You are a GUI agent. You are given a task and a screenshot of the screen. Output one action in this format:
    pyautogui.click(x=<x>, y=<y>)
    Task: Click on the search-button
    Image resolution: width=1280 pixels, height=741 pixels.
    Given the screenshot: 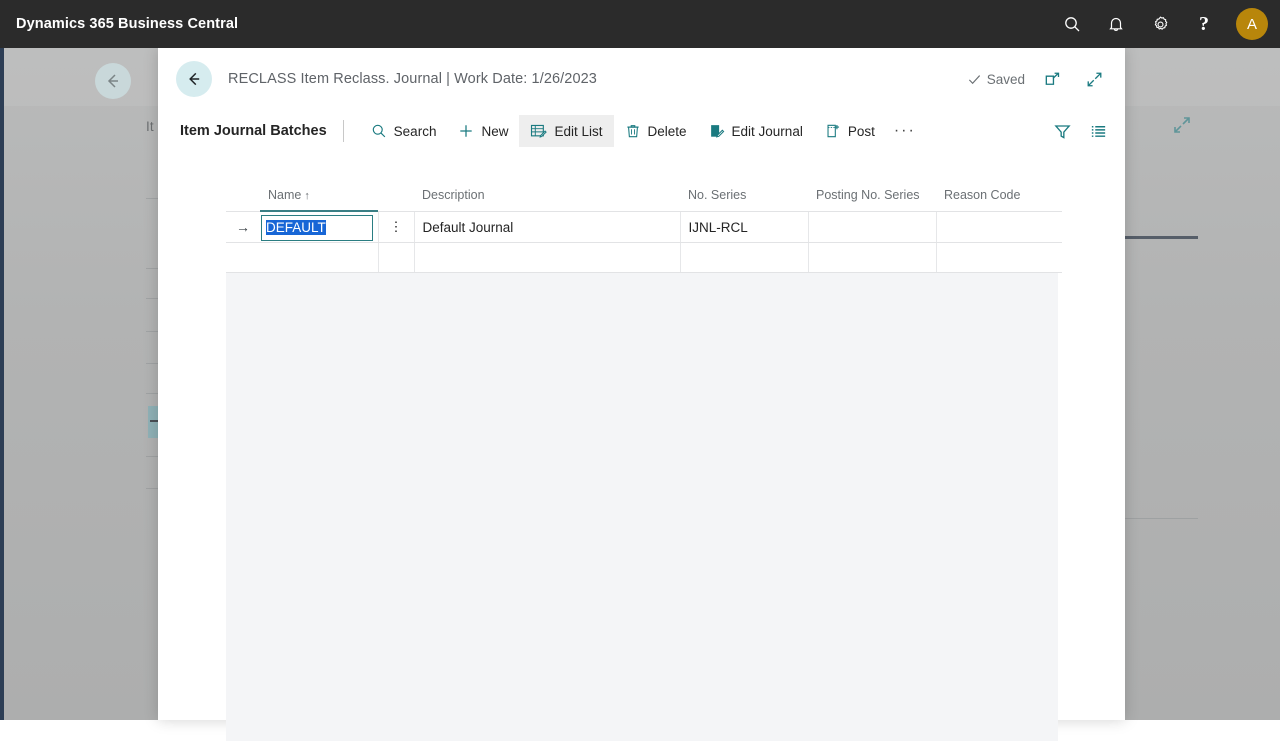 What is the action you would take?
    pyautogui.click(x=1072, y=24)
    